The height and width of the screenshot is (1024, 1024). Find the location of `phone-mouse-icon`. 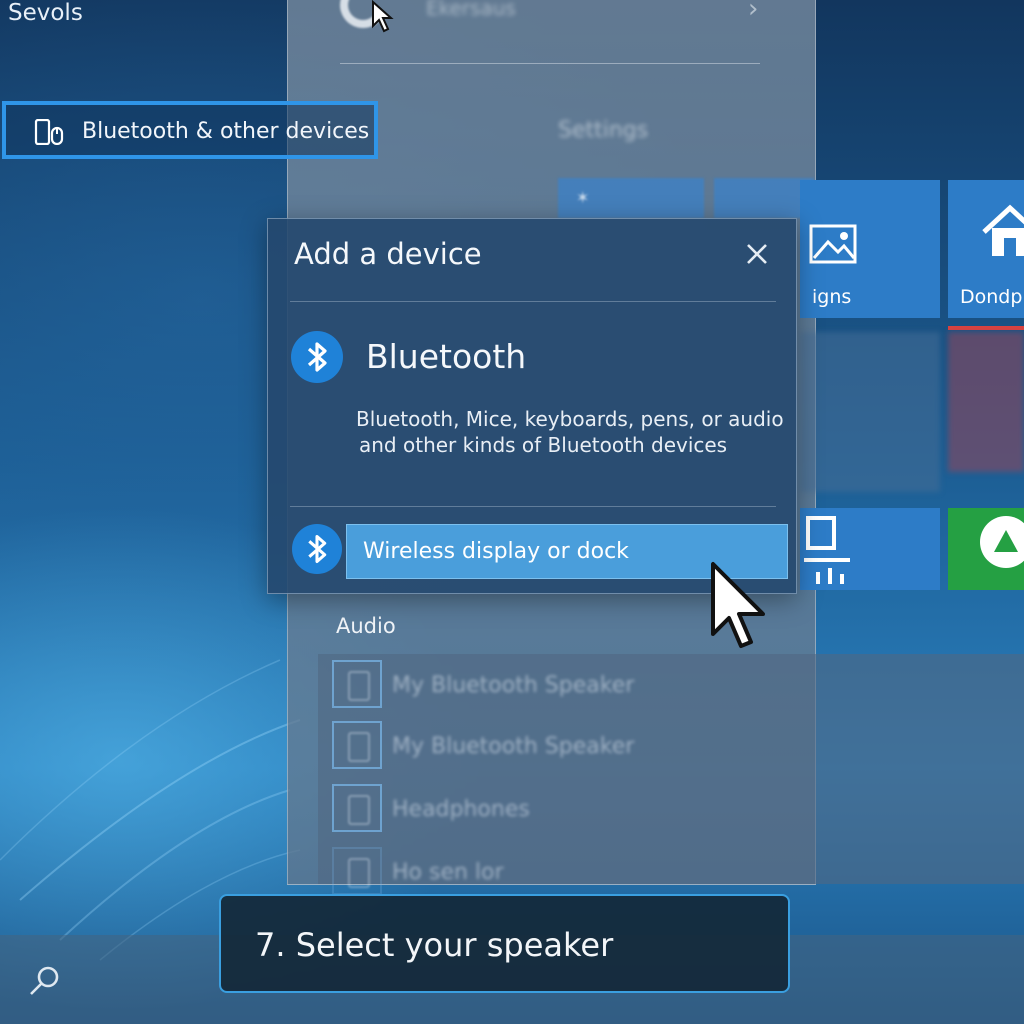

phone-mouse-icon is located at coordinates (49, 132).